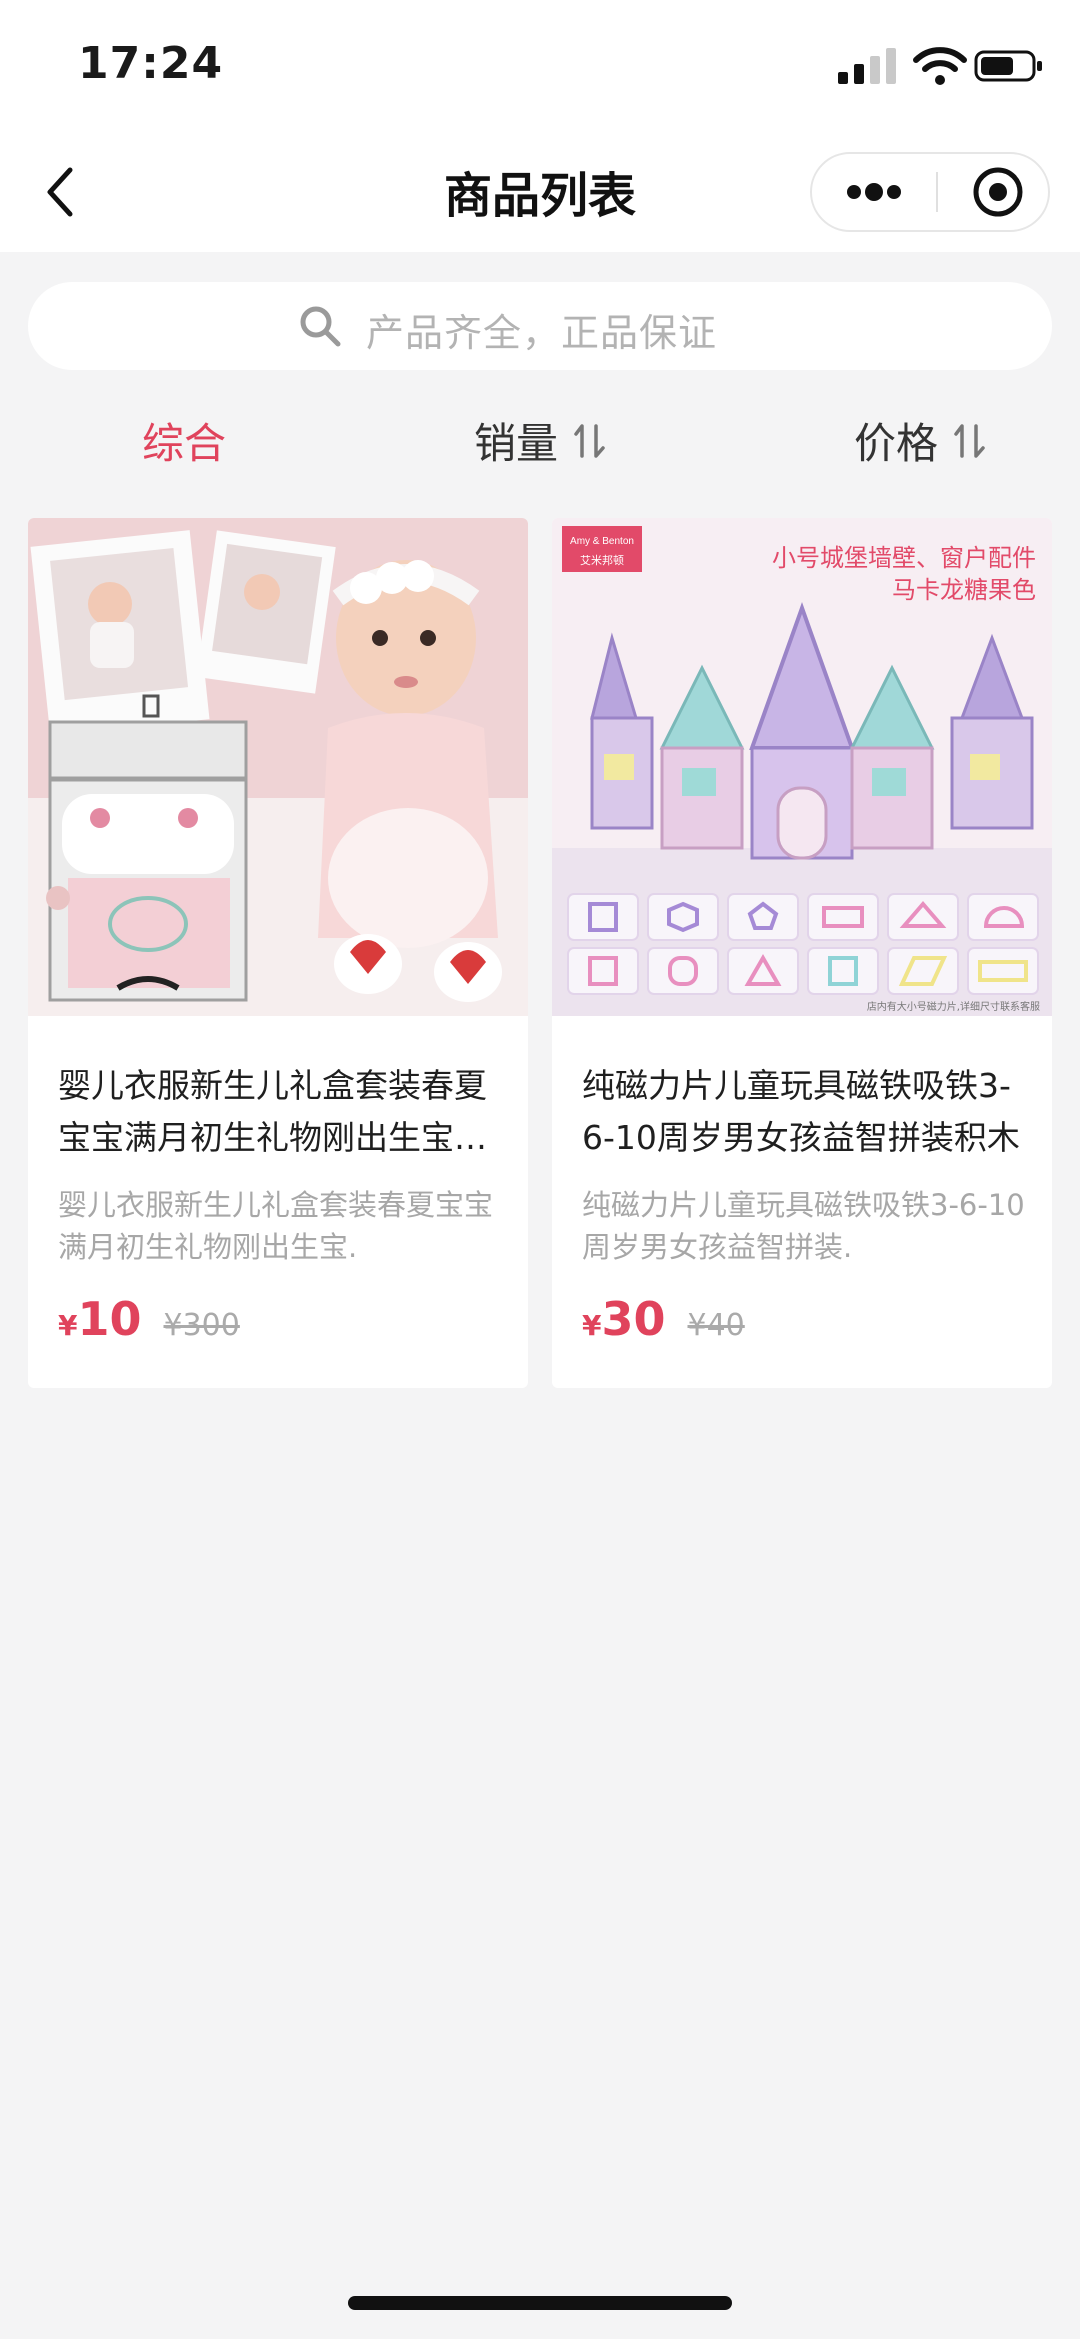 The height and width of the screenshot is (2339, 1080). Describe the element at coordinates (542, 333) in the screenshot. I see `search-placeholder: 产品齐全，正品保证` at that location.